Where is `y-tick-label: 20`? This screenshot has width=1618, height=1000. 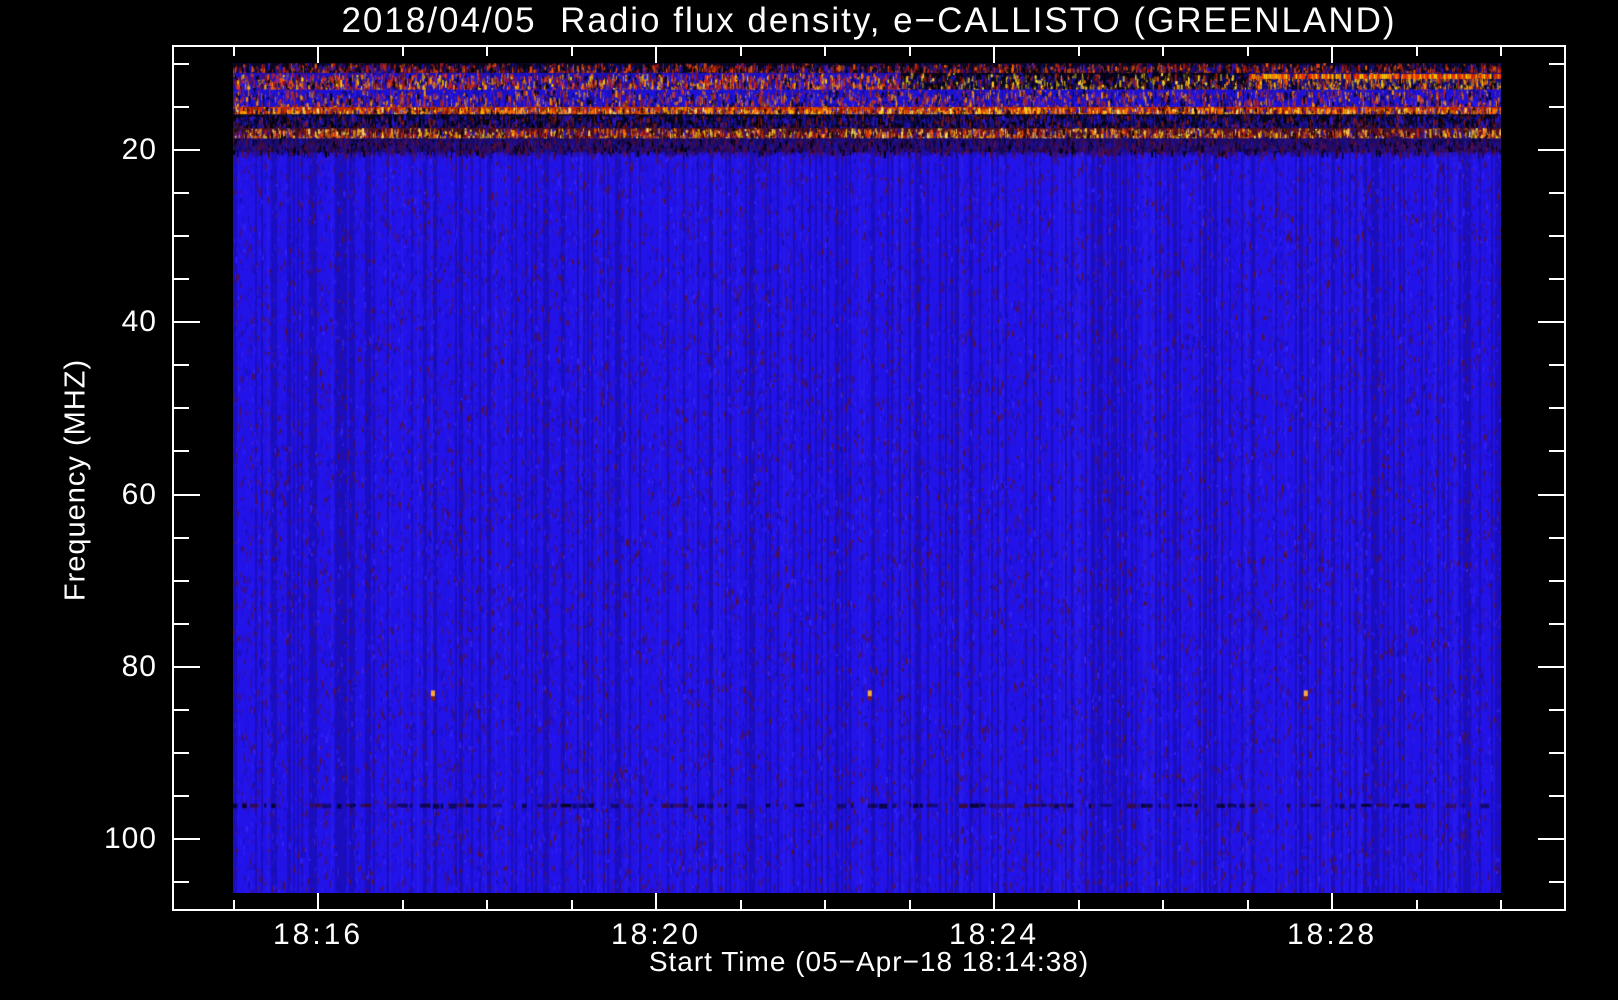 y-tick-label: 20 is located at coordinates (139, 149).